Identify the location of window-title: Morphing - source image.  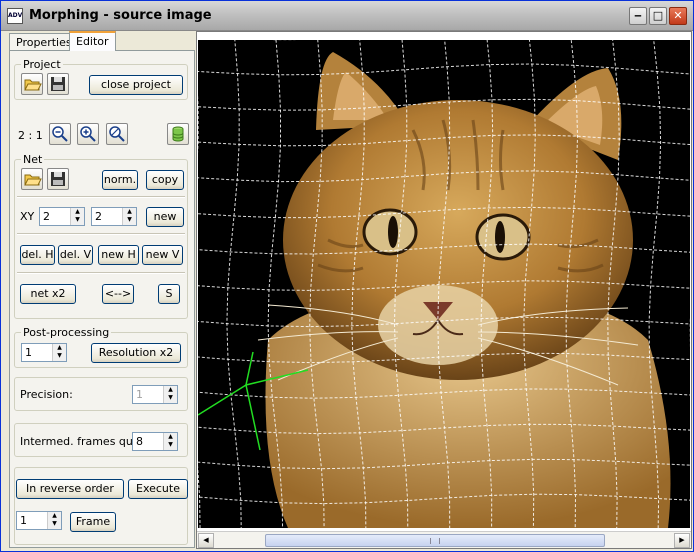
(120, 15).